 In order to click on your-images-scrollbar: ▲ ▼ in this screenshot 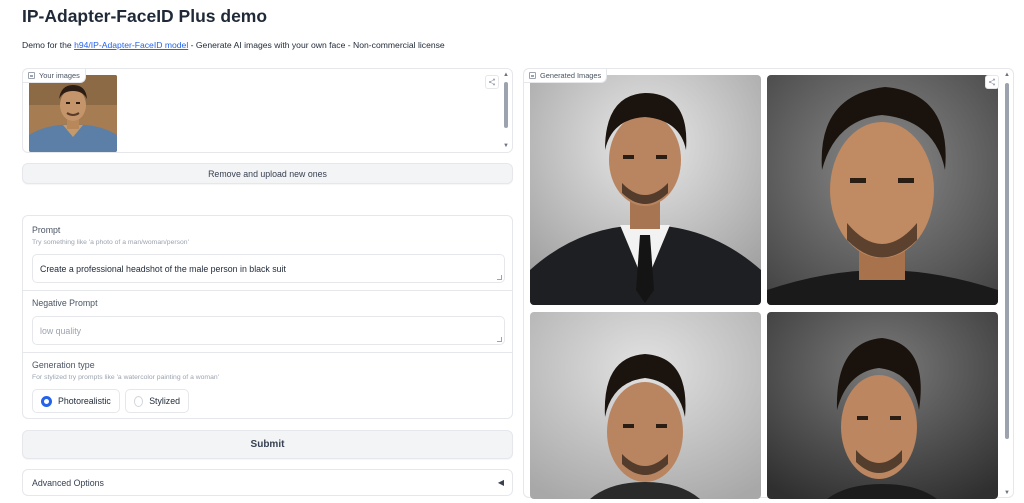, I will do `click(506, 110)`.